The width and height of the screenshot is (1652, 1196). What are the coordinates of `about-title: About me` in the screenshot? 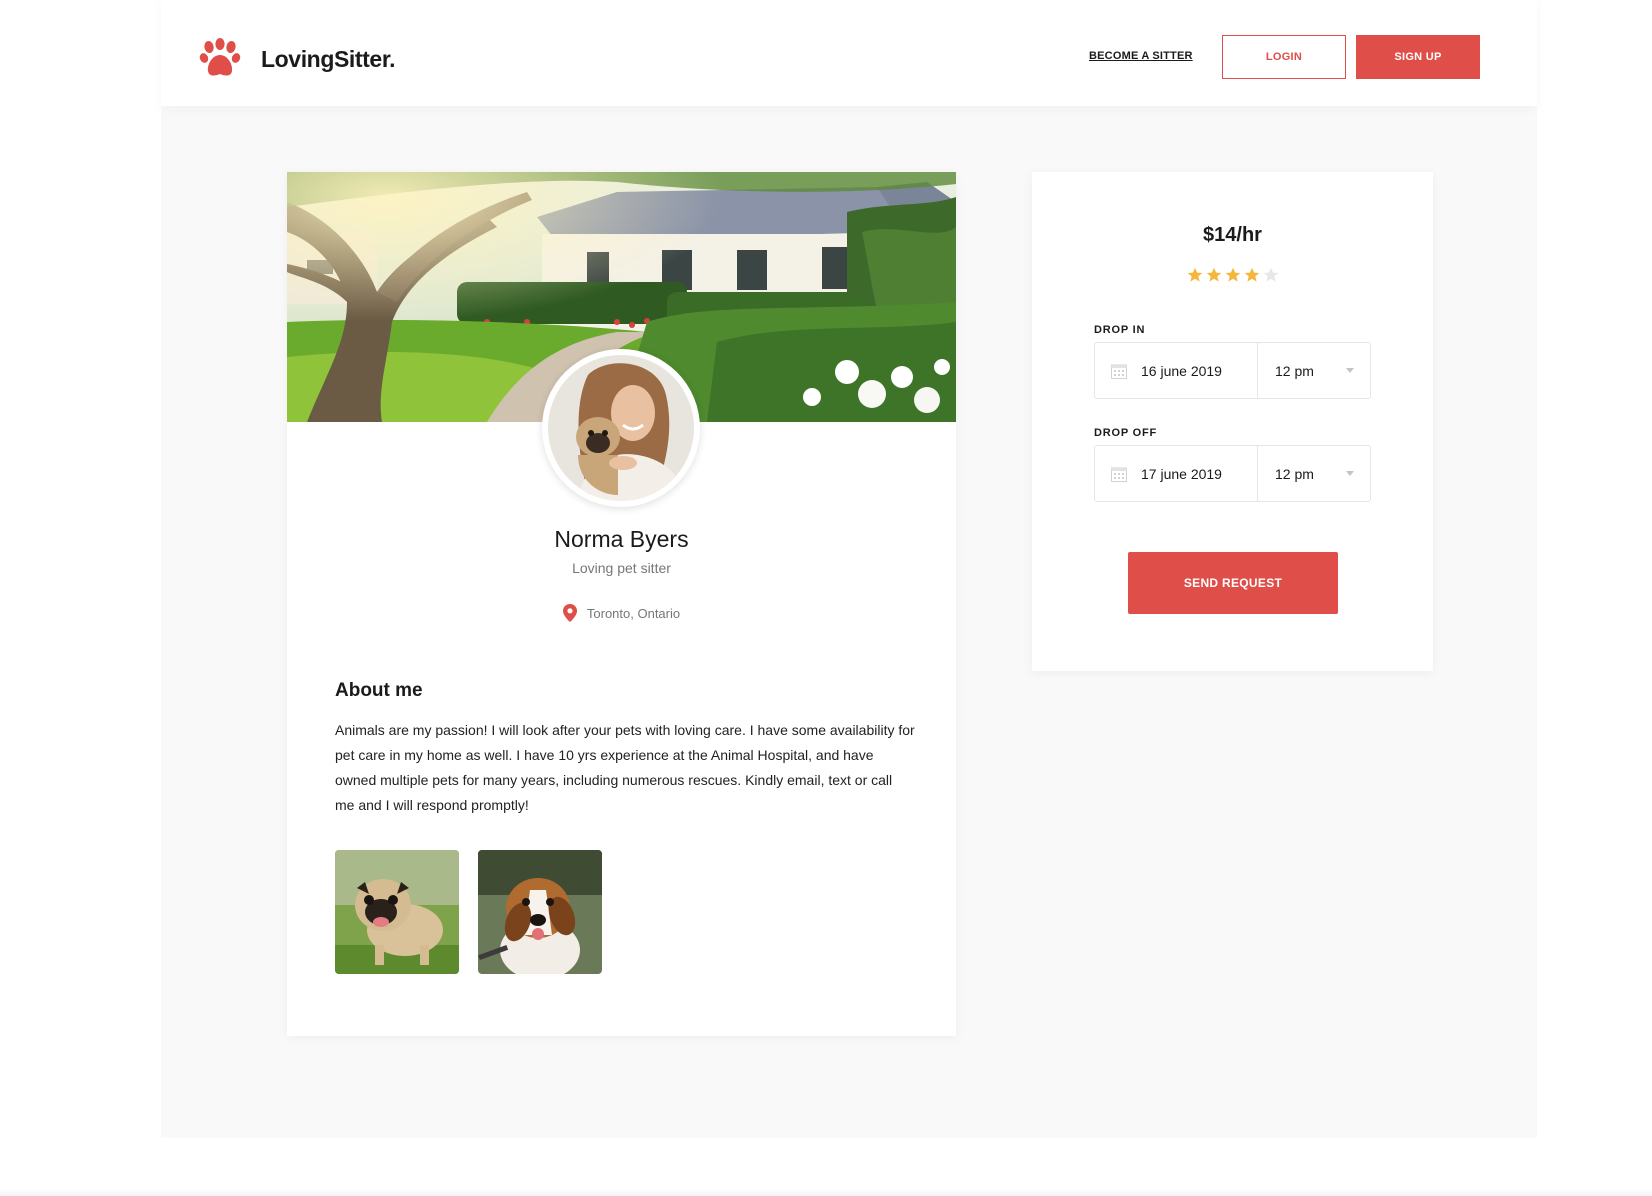 It's located at (379, 690).